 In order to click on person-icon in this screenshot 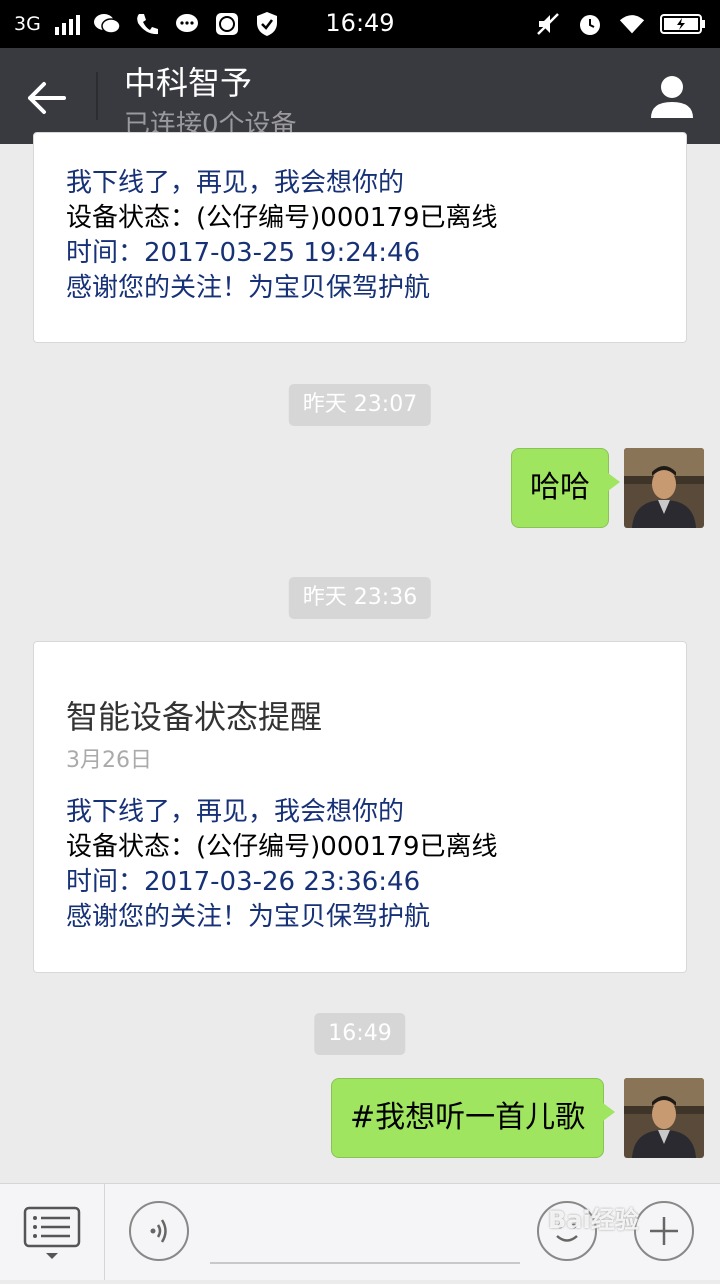, I will do `click(672, 97)`.